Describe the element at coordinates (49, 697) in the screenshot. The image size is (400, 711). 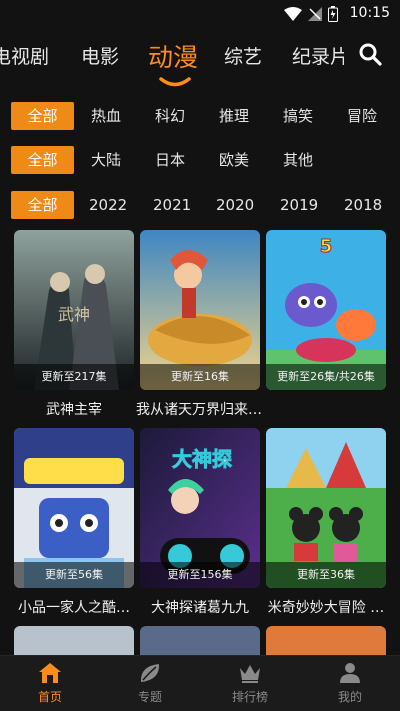
I see `nav-home-label: 首页` at that location.